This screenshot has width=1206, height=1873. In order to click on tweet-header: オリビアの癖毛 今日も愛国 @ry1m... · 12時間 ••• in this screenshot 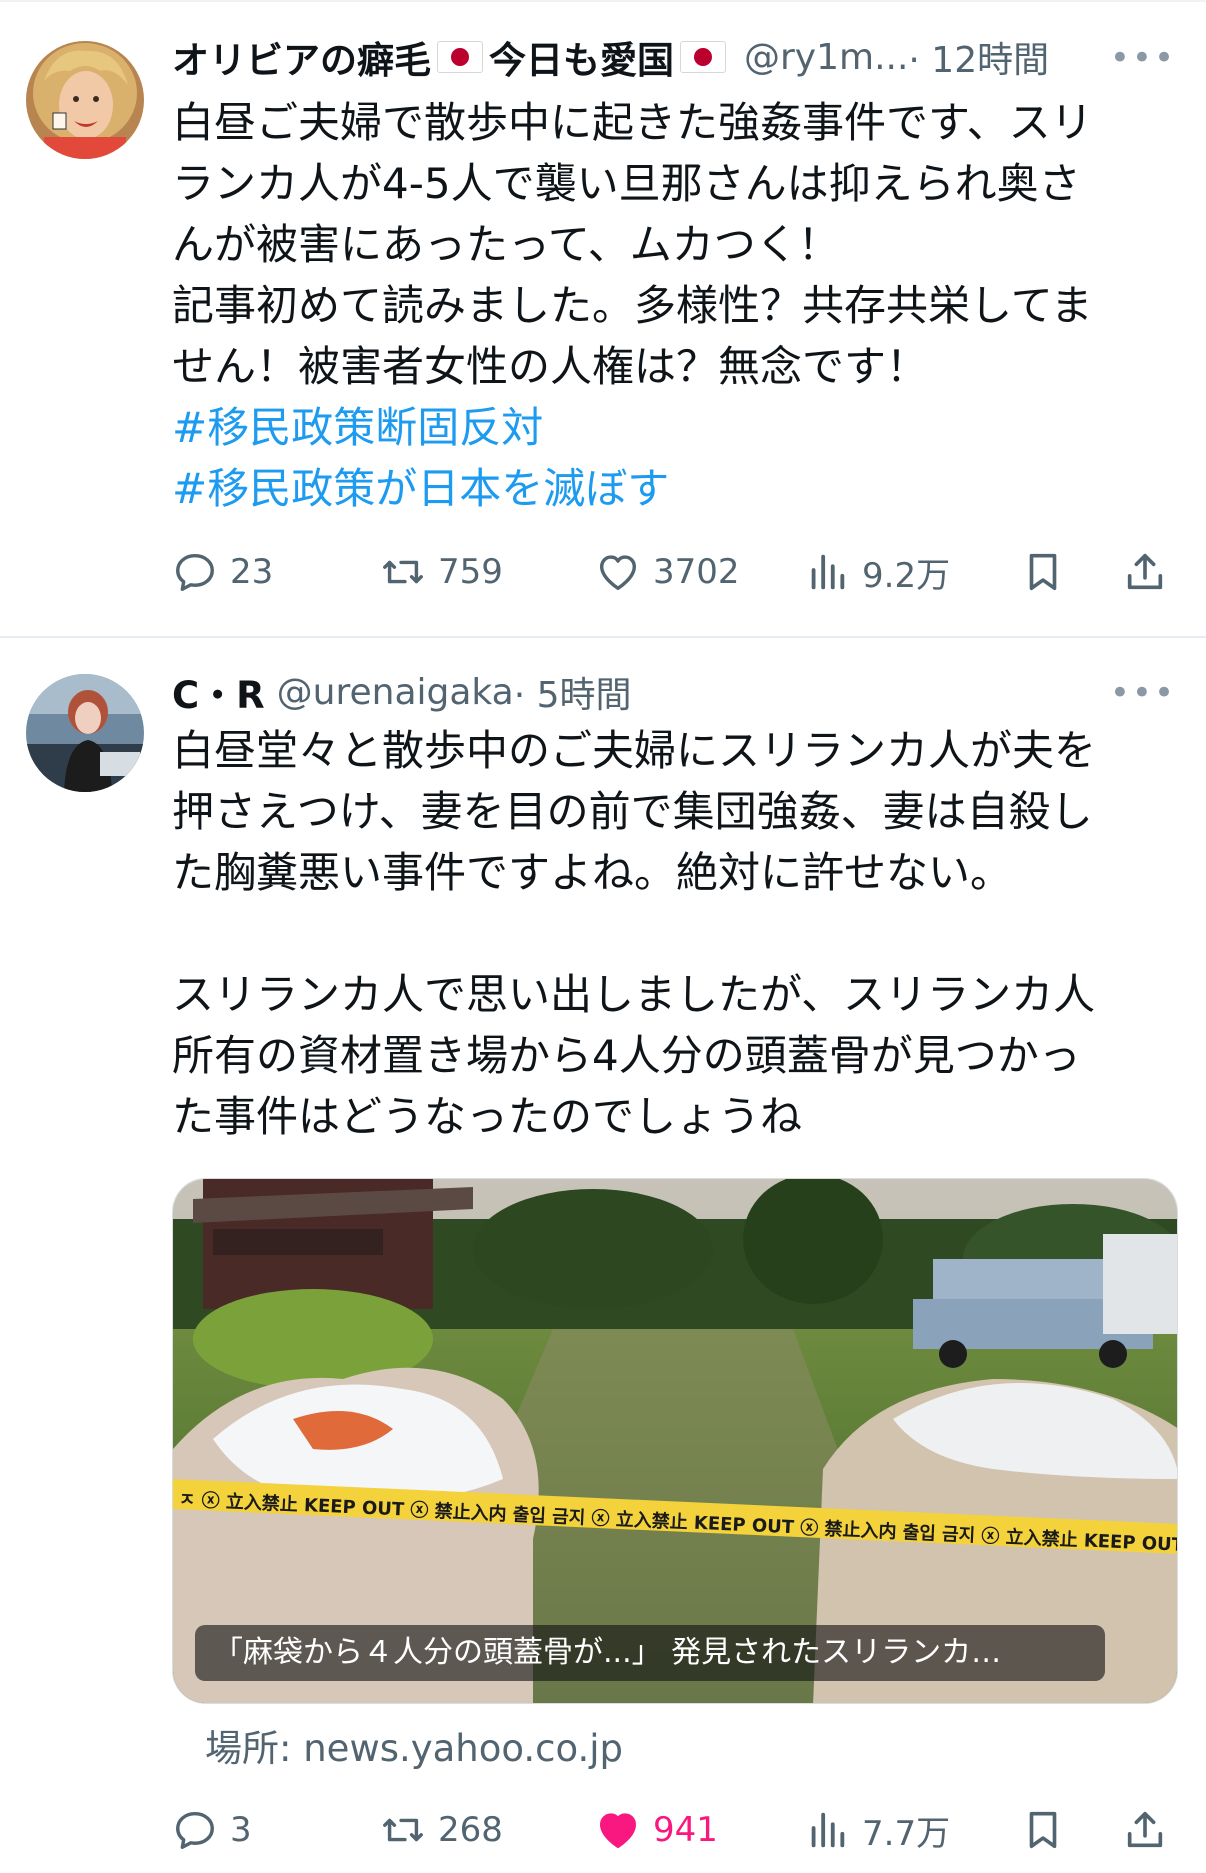, I will do `click(674, 57)`.